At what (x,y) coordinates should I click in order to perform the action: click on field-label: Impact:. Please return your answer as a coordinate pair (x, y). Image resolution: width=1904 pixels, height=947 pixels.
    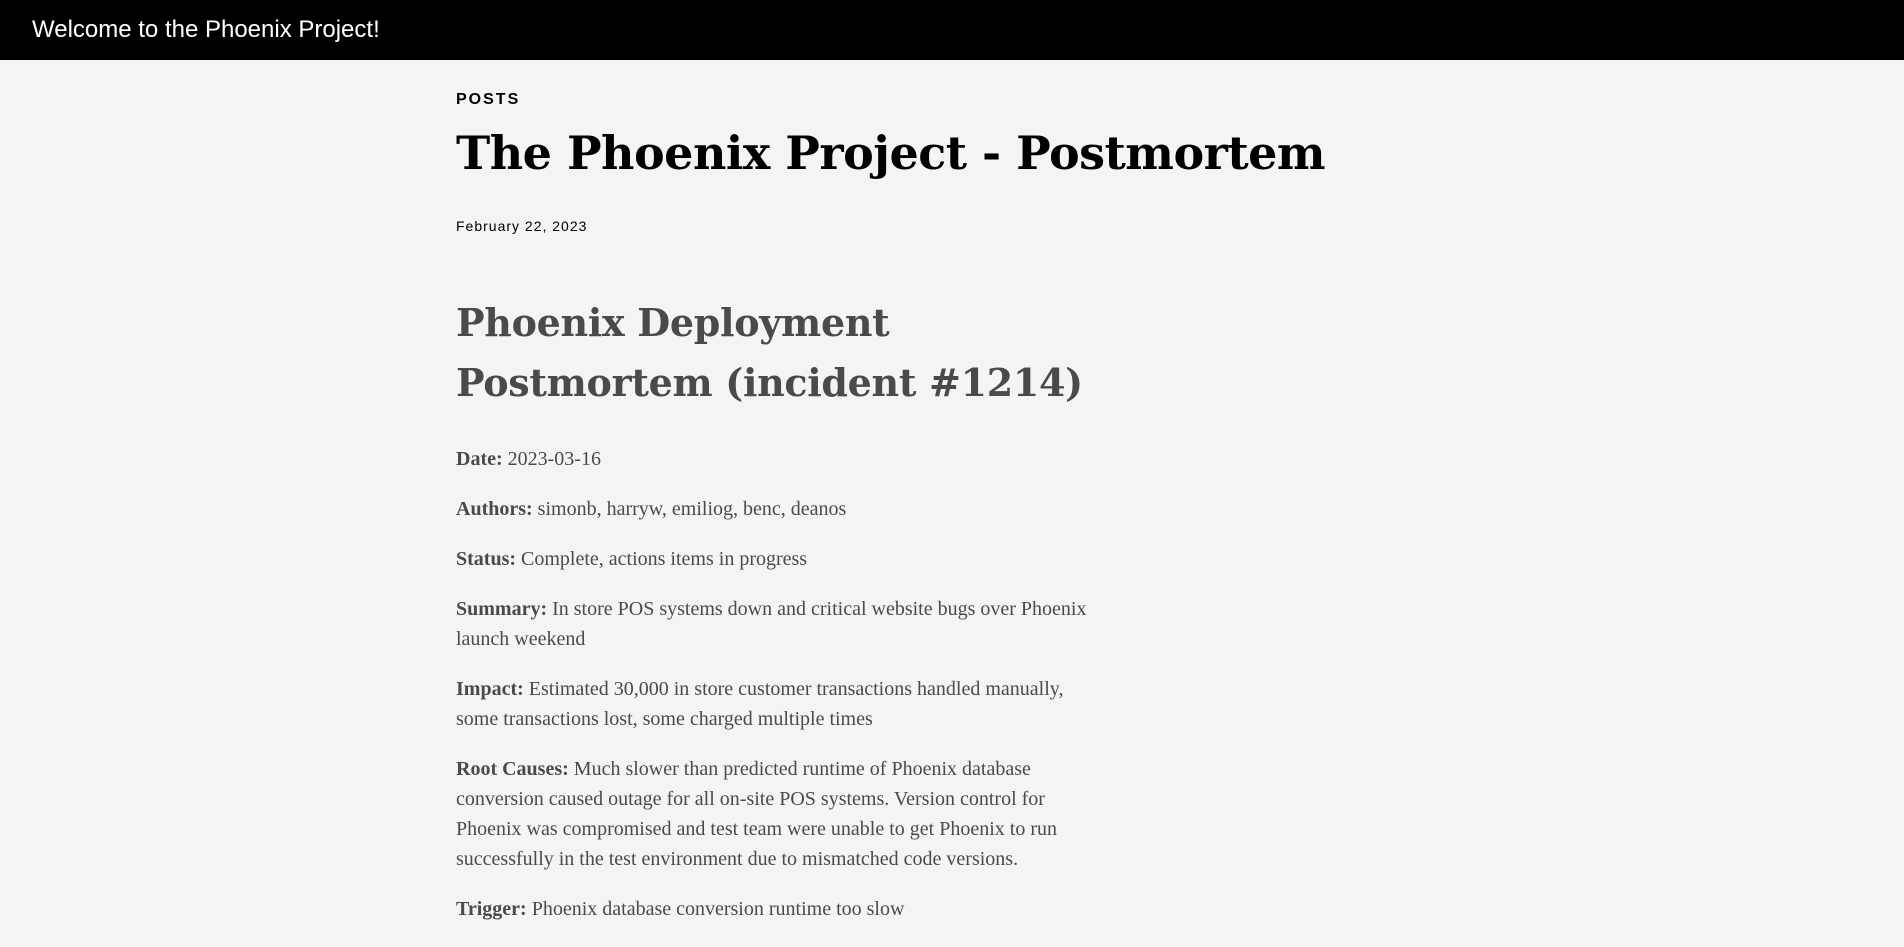
    Looking at the image, I should click on (490, 689).